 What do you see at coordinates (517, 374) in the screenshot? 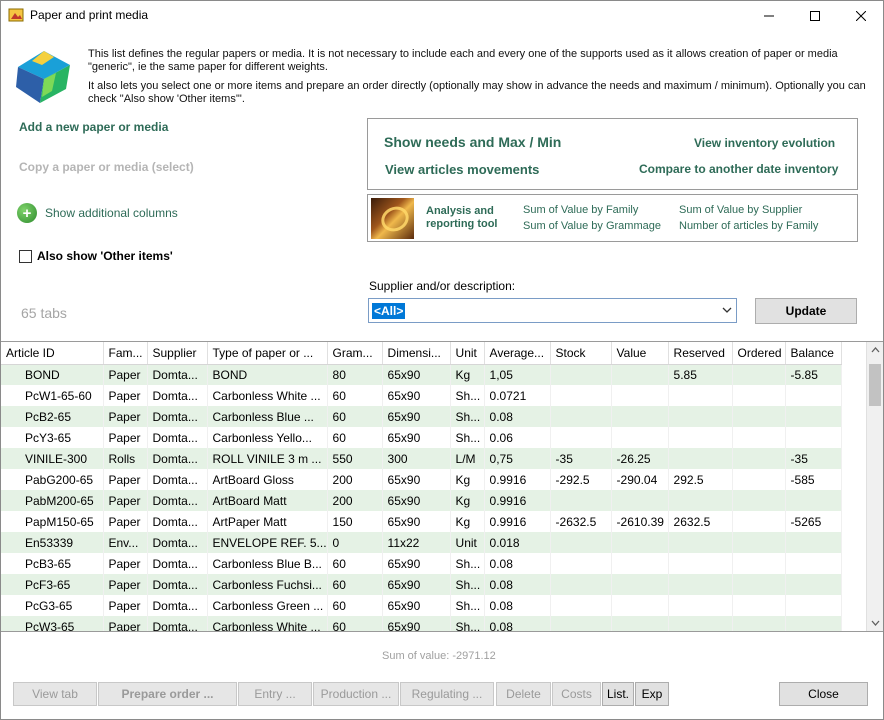
I see `table-cell: 1,05` at bounding box center [517, 374].